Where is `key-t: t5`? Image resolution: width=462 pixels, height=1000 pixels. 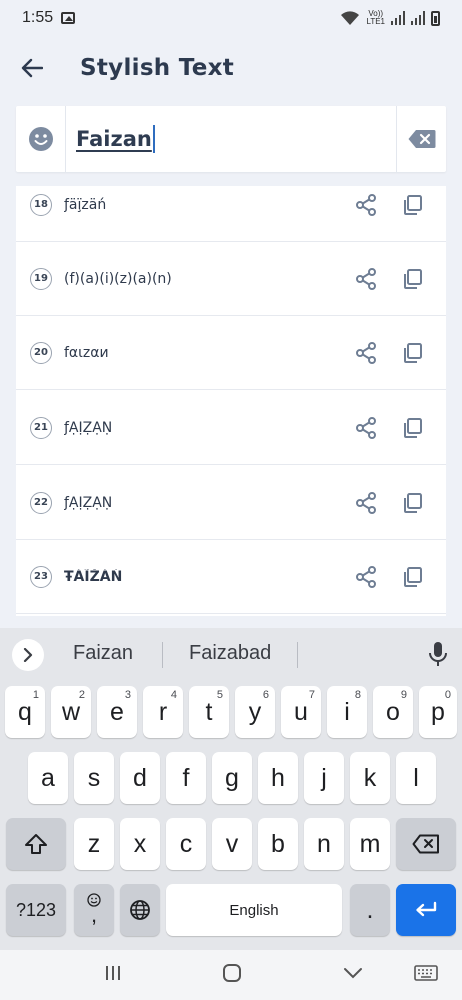
key-t: t5 is located at coordinates (209, 712).